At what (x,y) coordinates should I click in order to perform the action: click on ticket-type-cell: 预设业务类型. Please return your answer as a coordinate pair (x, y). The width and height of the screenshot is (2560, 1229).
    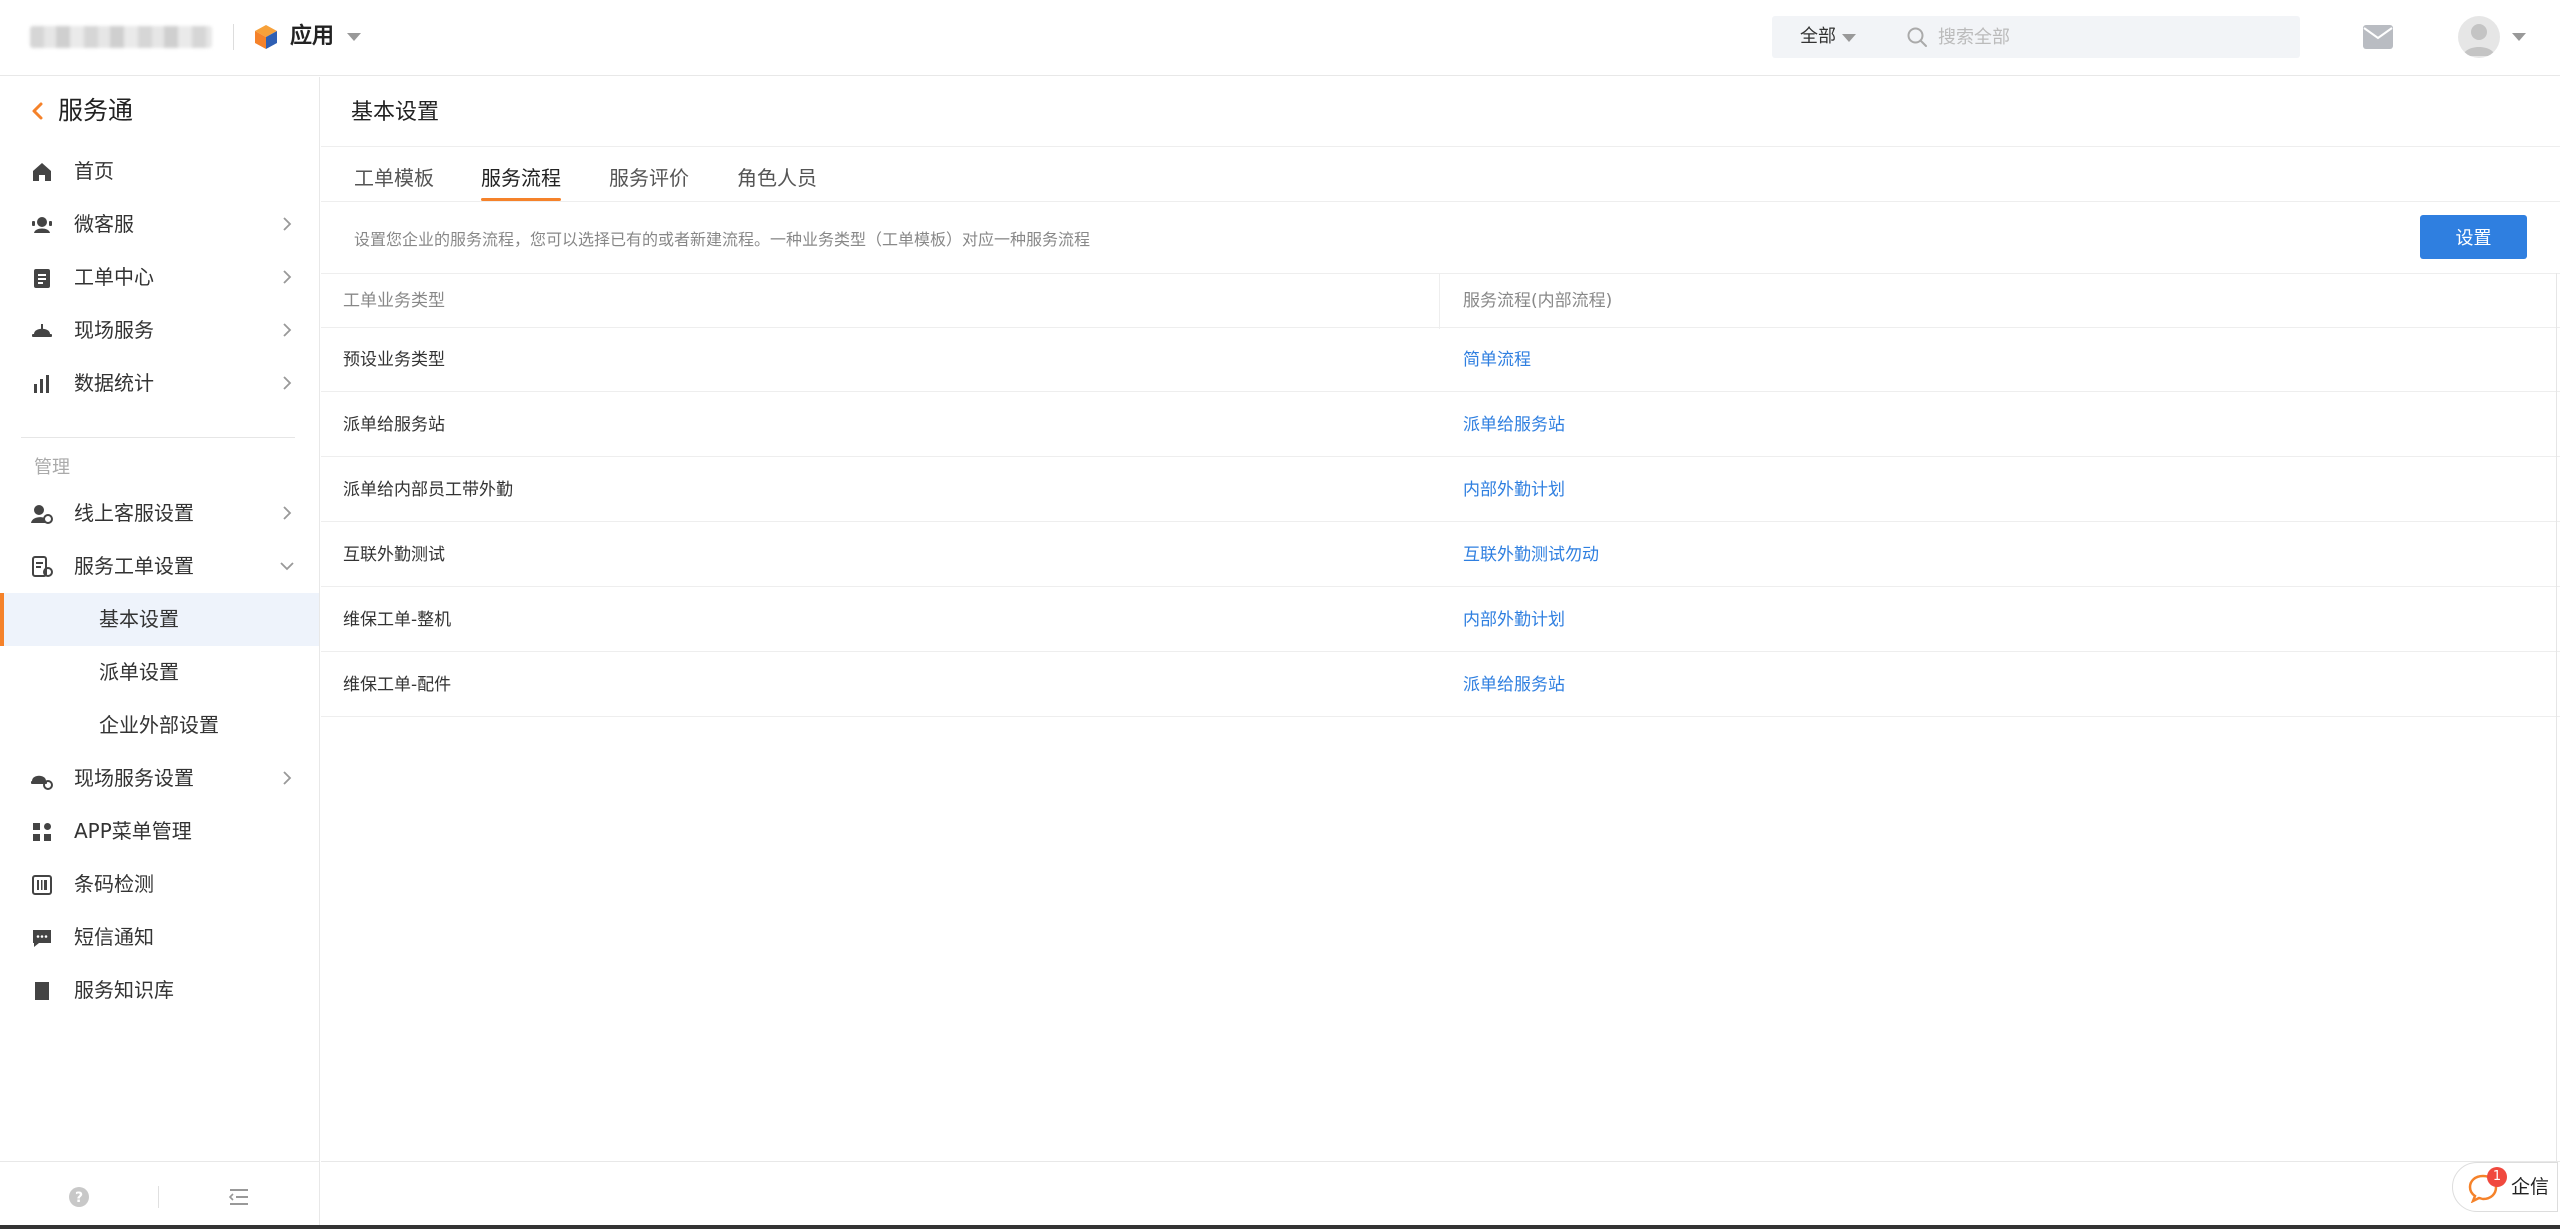
    Looking at the image, I should click on (394, 360).